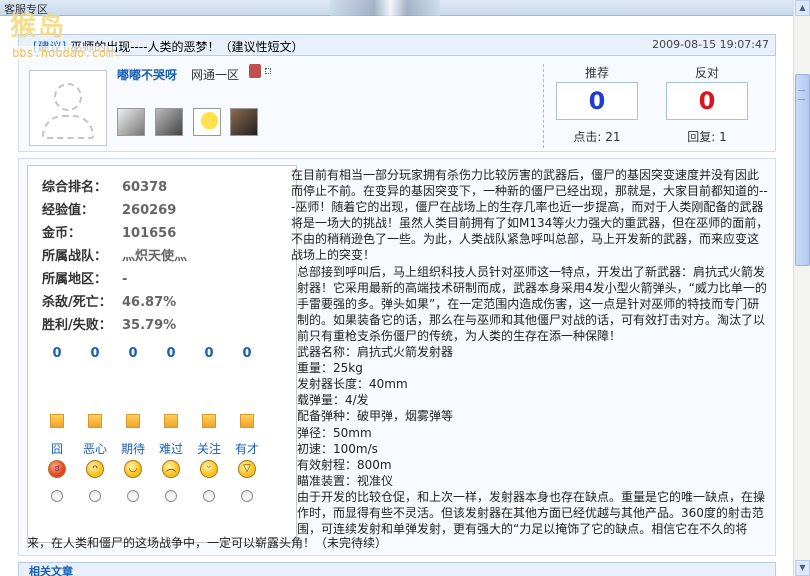 The width and height of the screenshot is (810, 576). What do you see at coordinates (710, 44) in the screenshot?
I see `post-timestamp: 2009-08-15 19:07:47` at bounding box center [710, 44].